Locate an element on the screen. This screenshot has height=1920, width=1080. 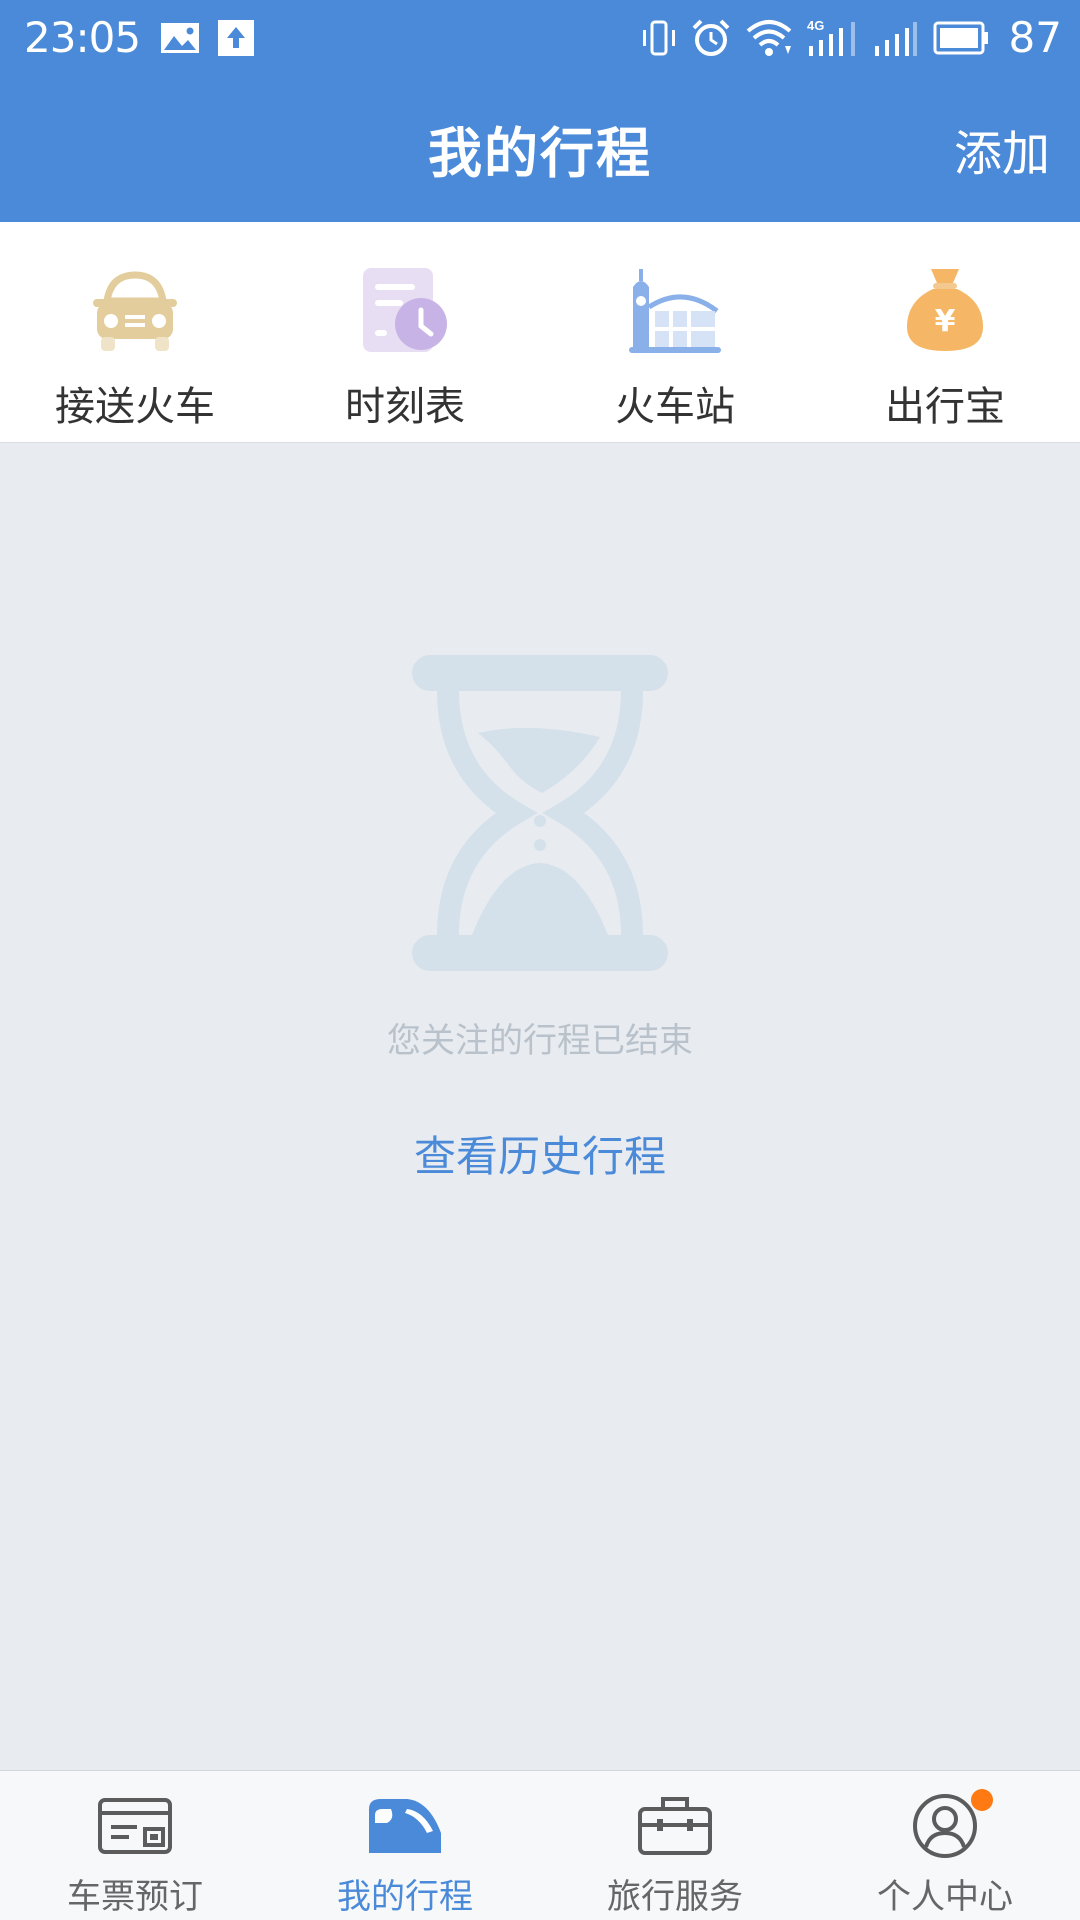
quick-item-timetable: 时刻表 is located at coordinates (405, 332).